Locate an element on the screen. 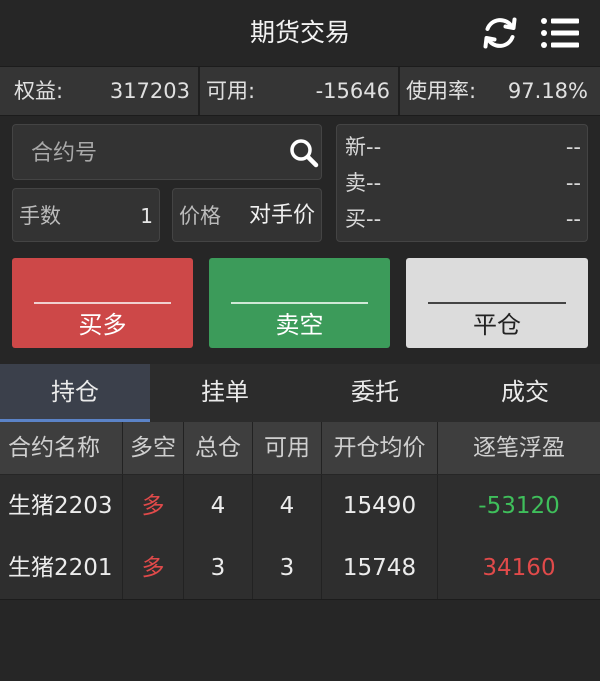 The height and width of the screenshot is (681, 600). buy-long-button: 买多 is located at coordinates (102, 303).